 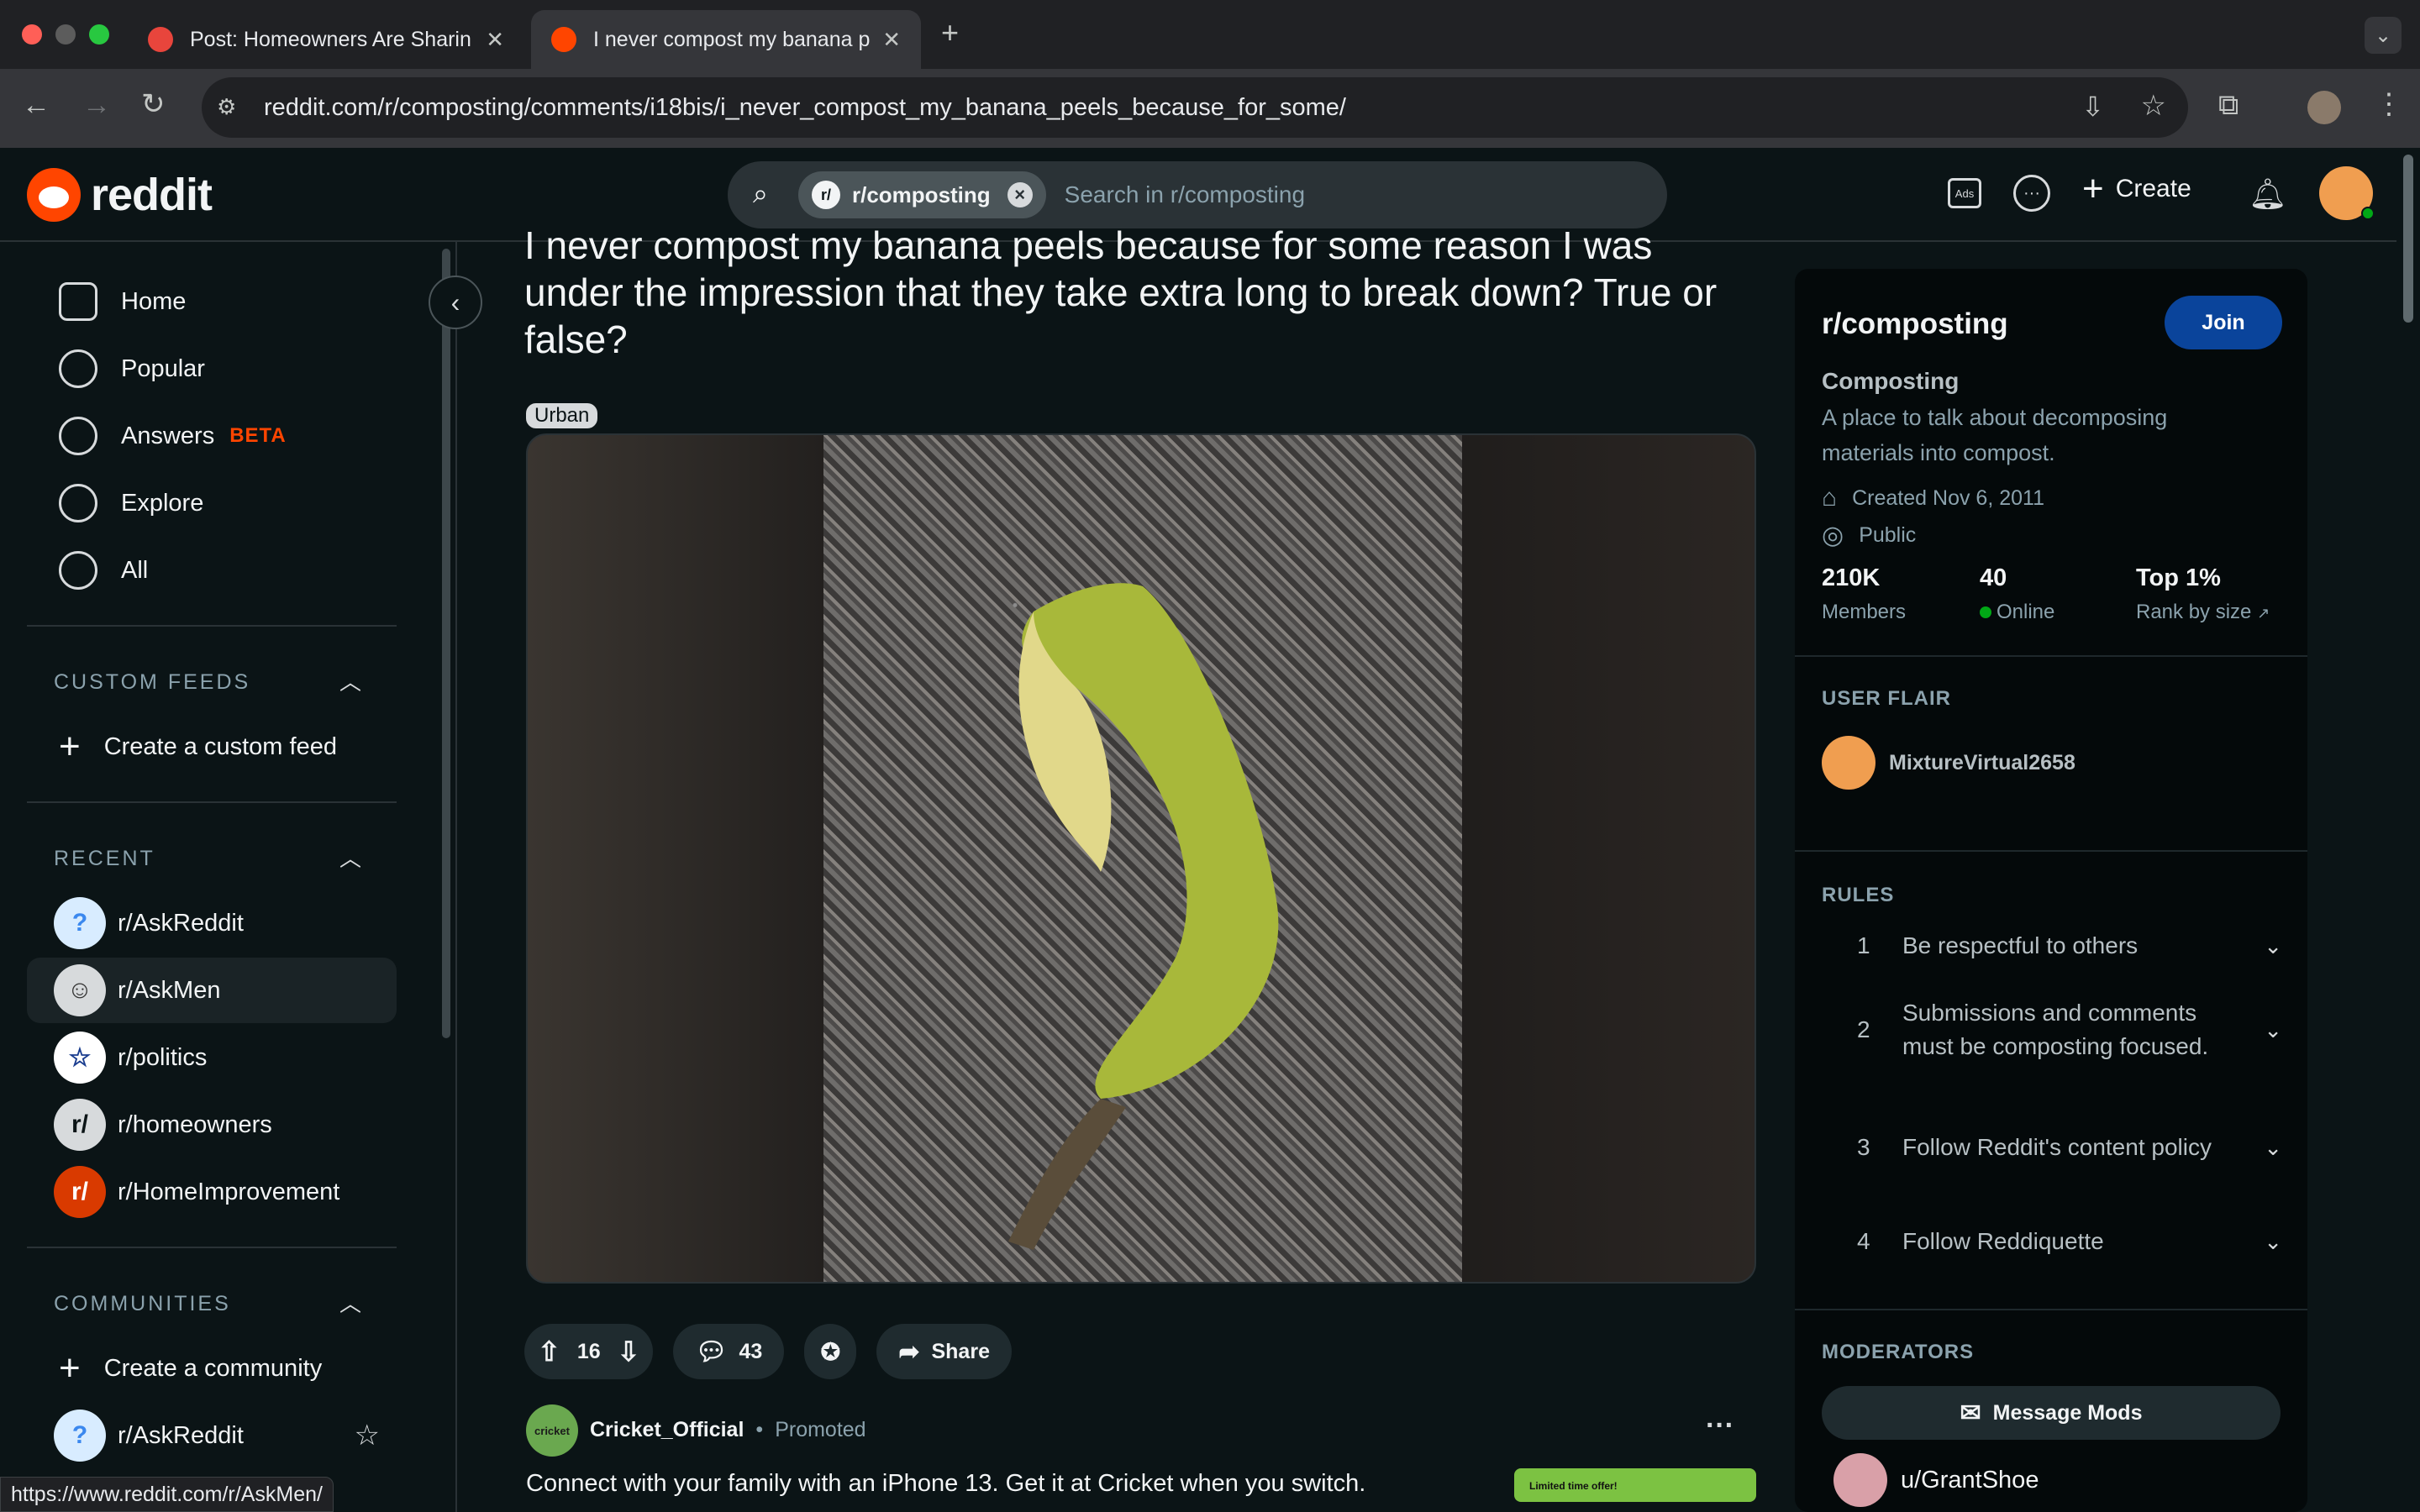 I want to click on search-scope-chip: r/ r/composting ×, so click(x=922, y=194).